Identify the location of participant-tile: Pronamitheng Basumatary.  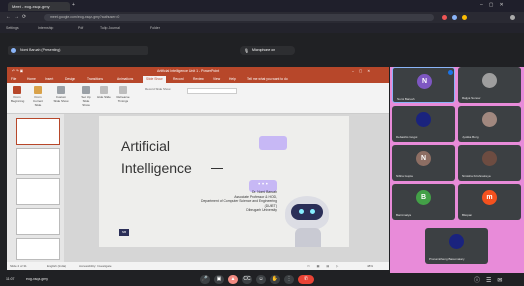
(456, 246).